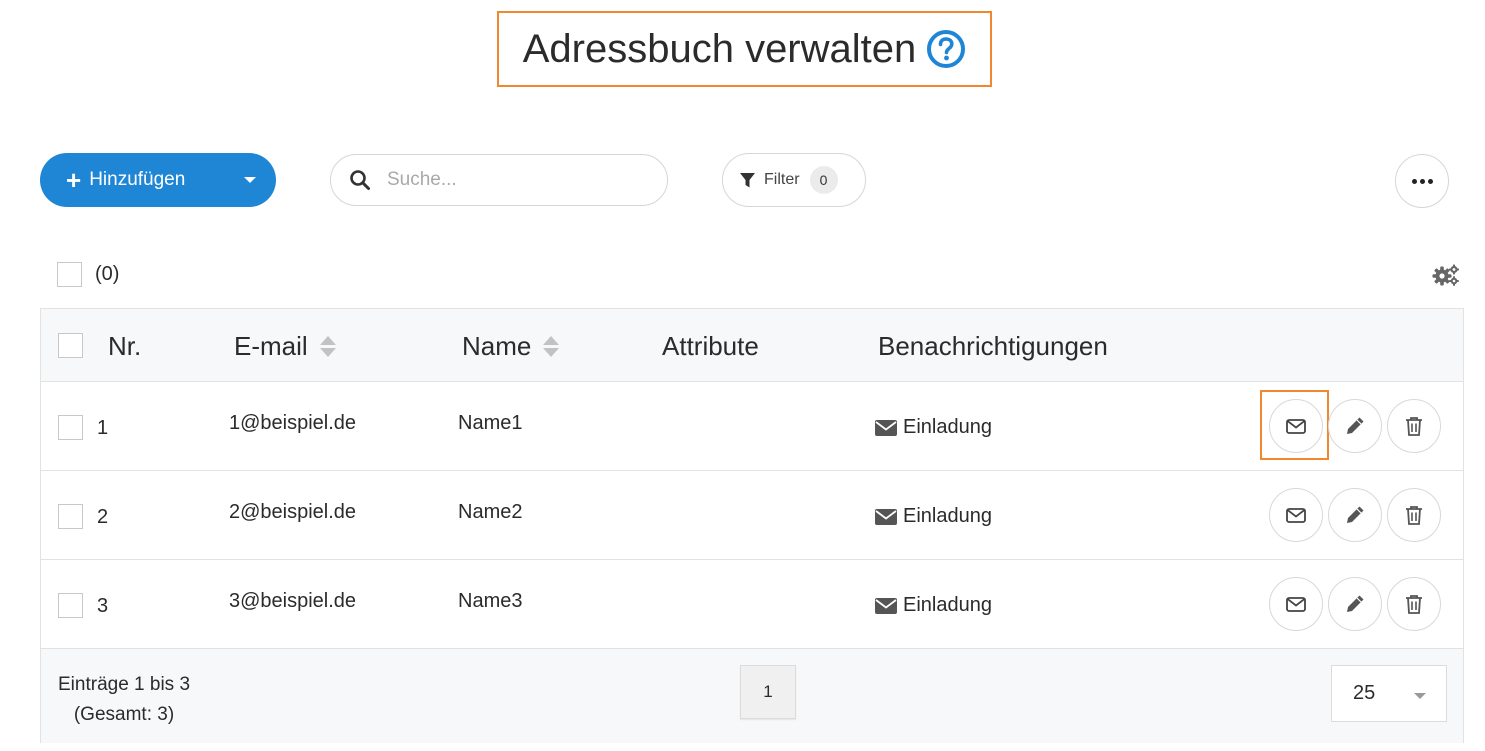  Describe the element at coordinates (293, 512) in the screenshot. I see `row-email: 2@beispiel.de` at that location.